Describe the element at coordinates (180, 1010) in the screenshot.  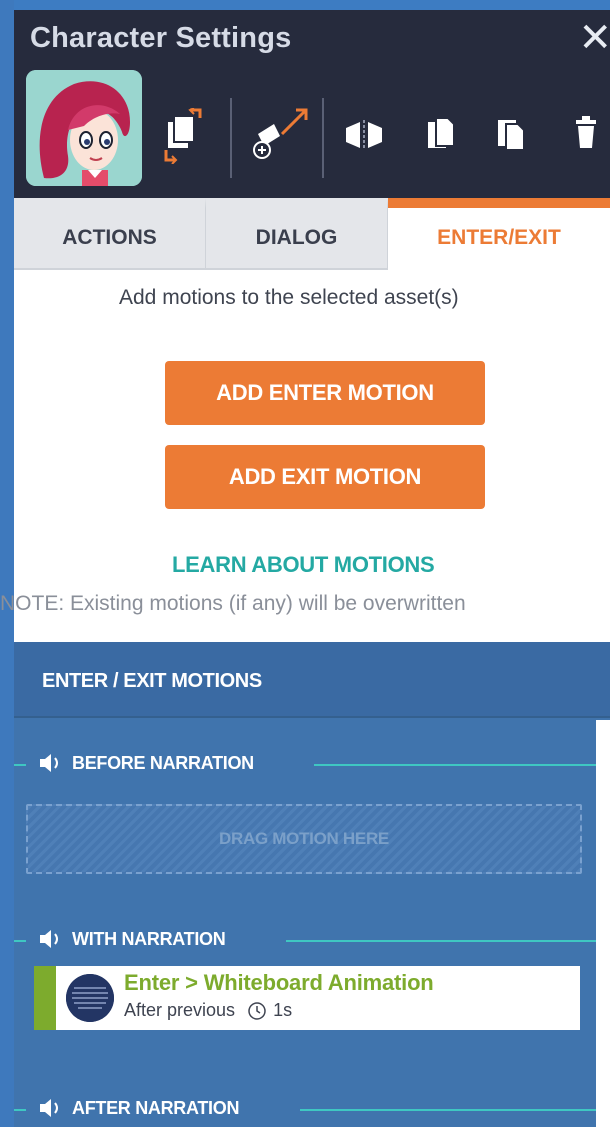
I see `motion-timing-label: After previous` at that location.